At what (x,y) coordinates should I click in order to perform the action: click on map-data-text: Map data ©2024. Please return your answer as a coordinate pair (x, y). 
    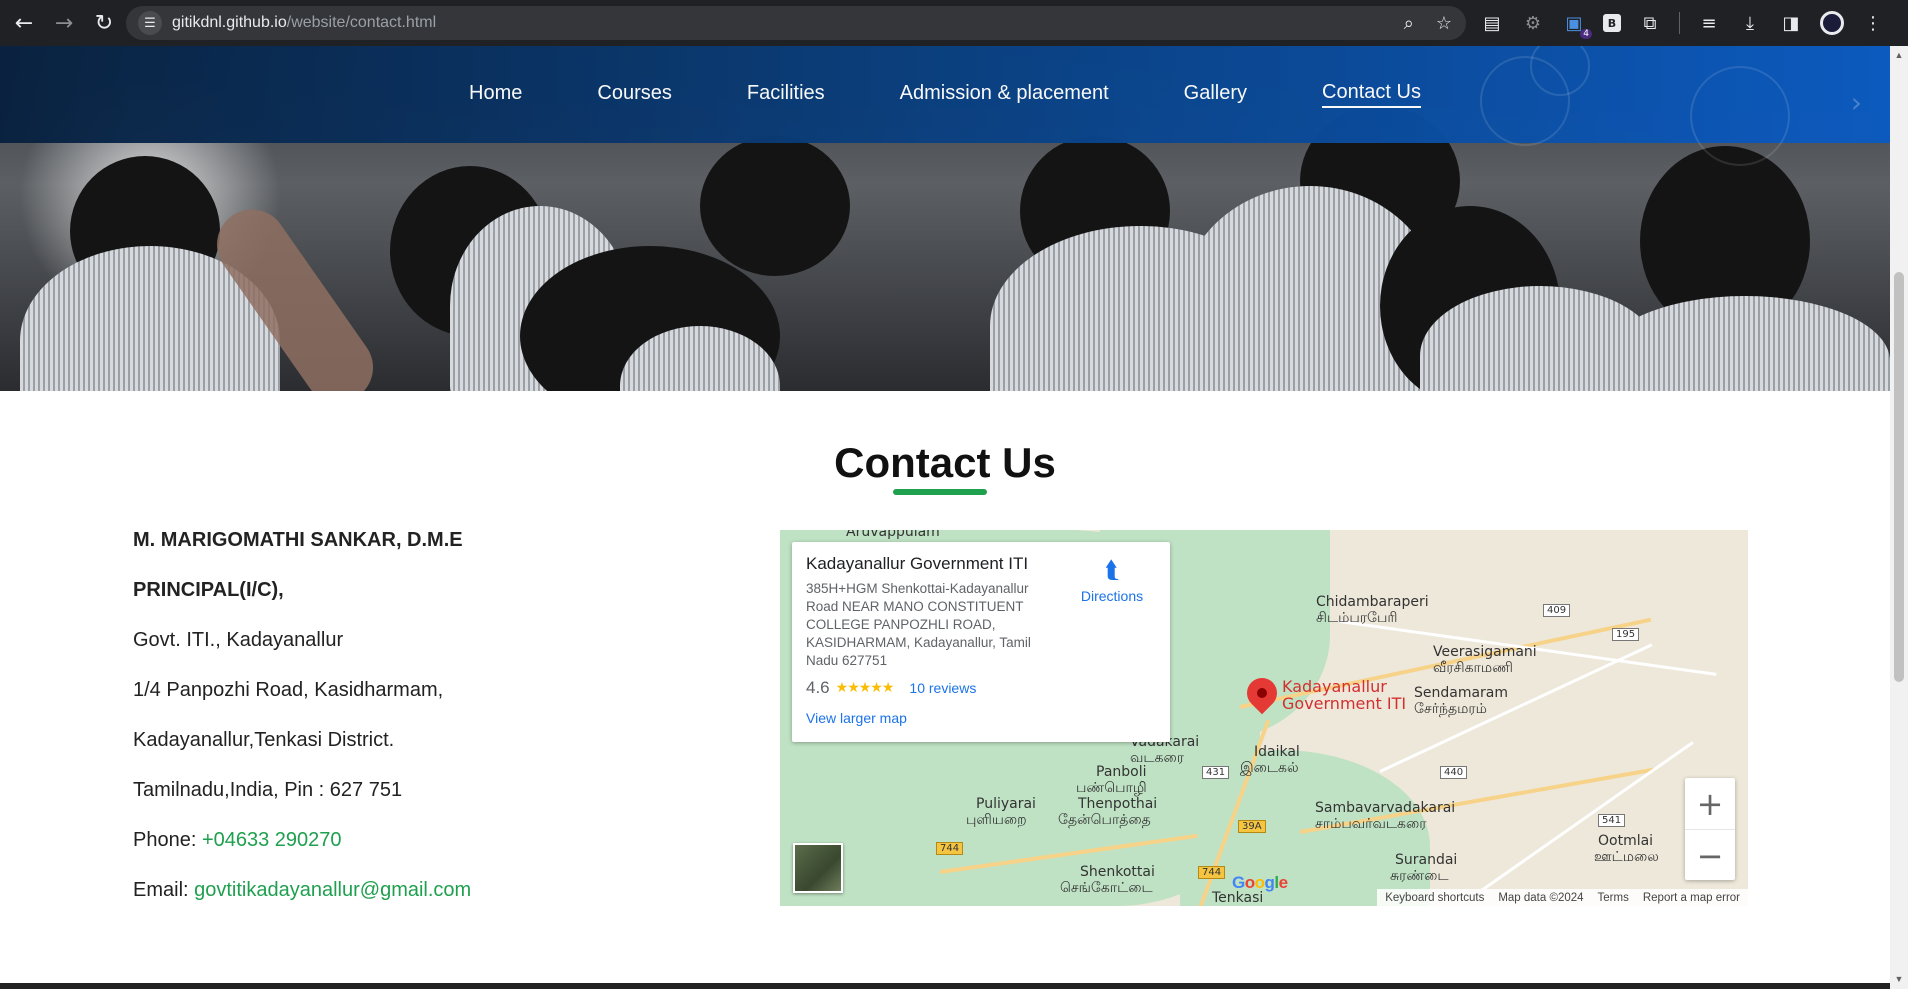
    Looking at the image, I should click on (1541, 897).